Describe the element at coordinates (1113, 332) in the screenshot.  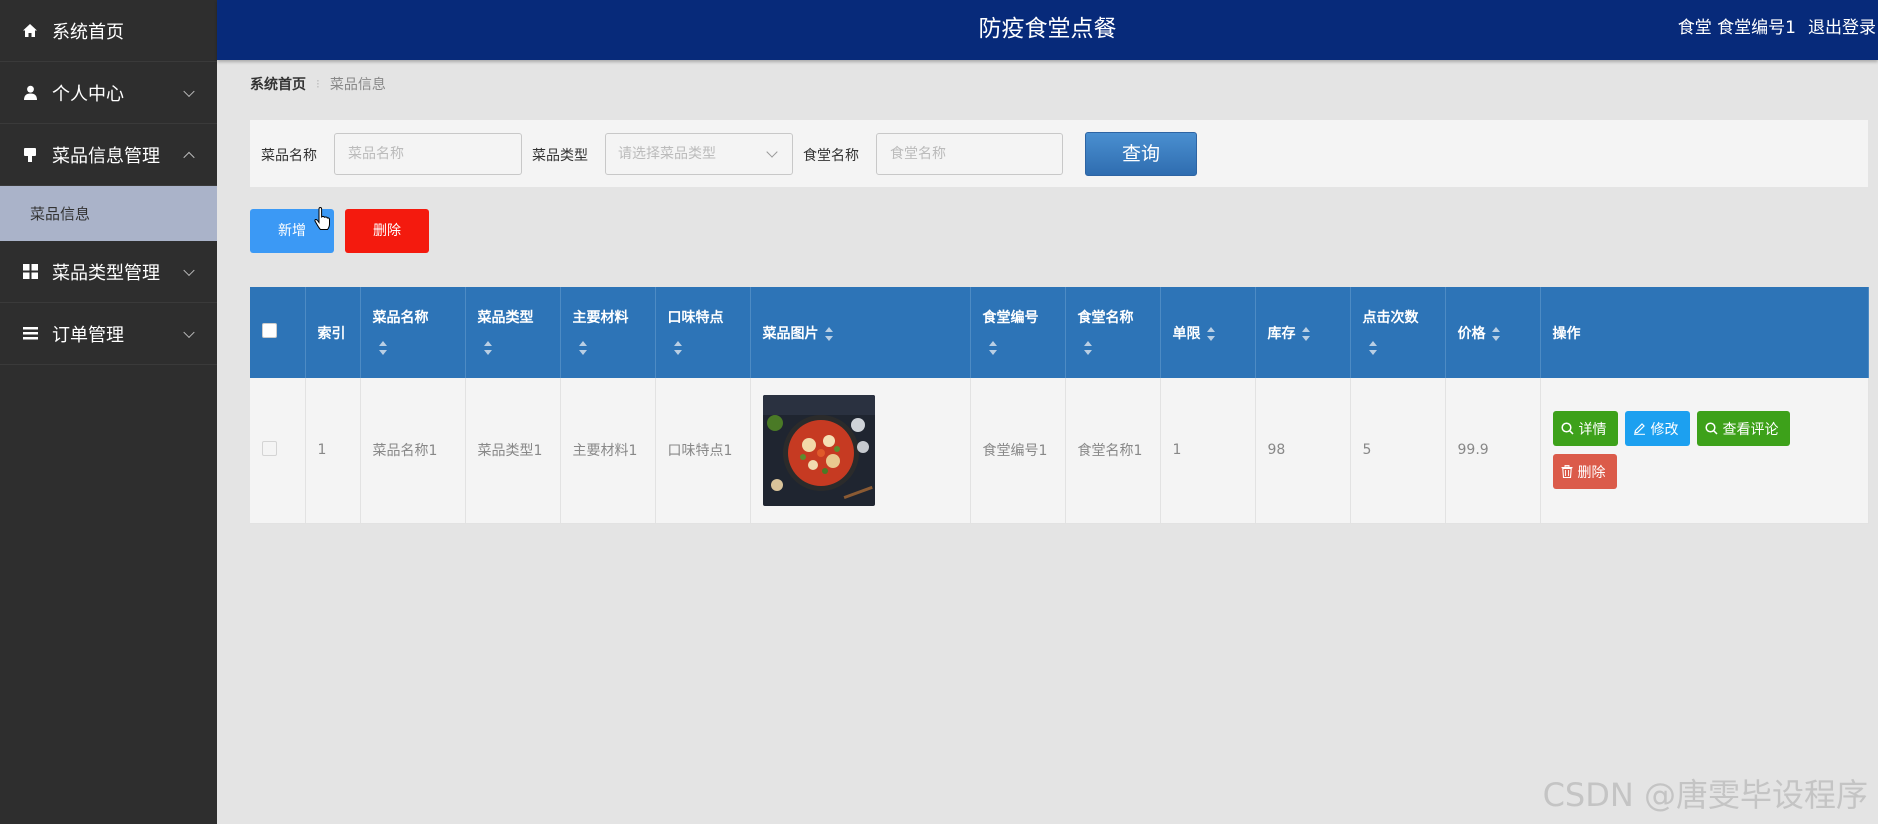
I see `header-canteen-name: 食堂名称` at that location.